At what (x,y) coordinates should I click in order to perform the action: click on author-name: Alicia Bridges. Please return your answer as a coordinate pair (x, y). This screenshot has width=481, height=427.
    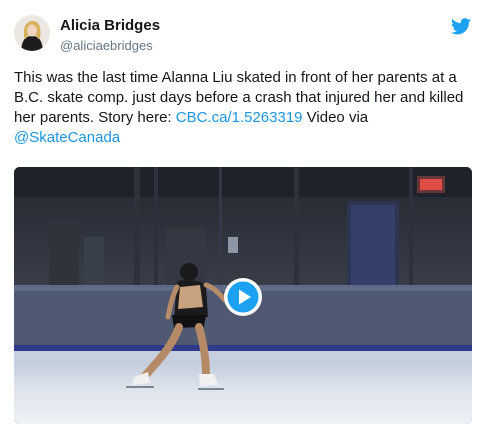
    Looking at the image, I should click on (110, 25).